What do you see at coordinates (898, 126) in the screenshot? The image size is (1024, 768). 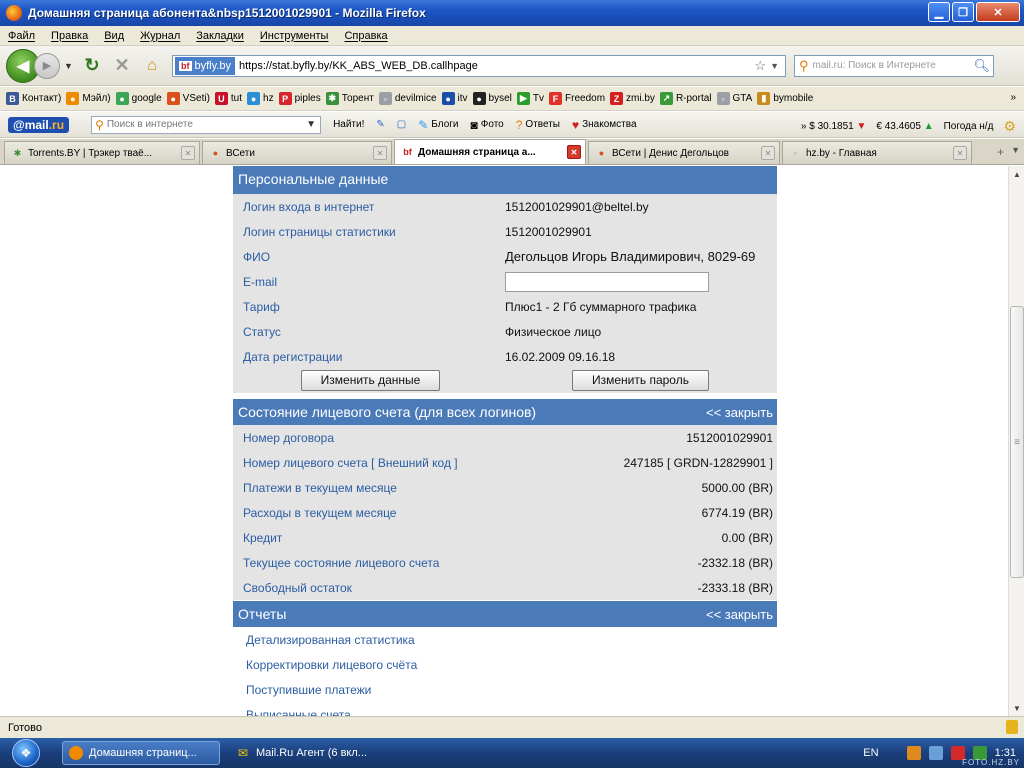 I see `eur-rate-value: € 43.4605` at bounding box center [898, 126].